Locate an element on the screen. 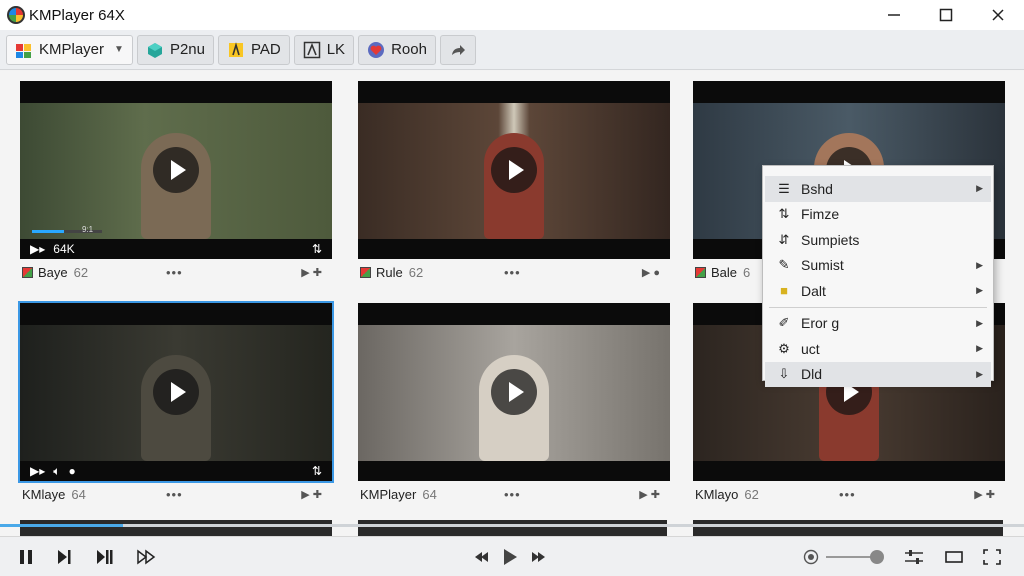 This screenshot has height=576, width=1024. menu-item-bshd: ☰ Bshd ▶ is located at coordinates (878, 189).